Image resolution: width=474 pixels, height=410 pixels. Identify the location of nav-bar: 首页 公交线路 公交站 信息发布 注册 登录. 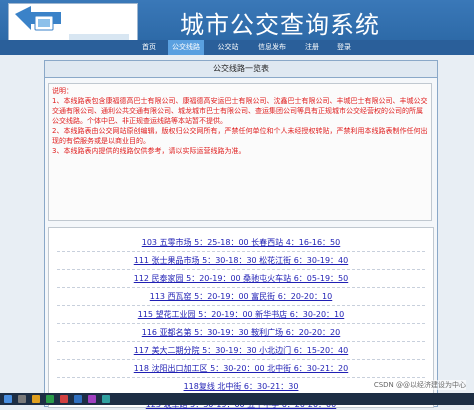
(237, 47).